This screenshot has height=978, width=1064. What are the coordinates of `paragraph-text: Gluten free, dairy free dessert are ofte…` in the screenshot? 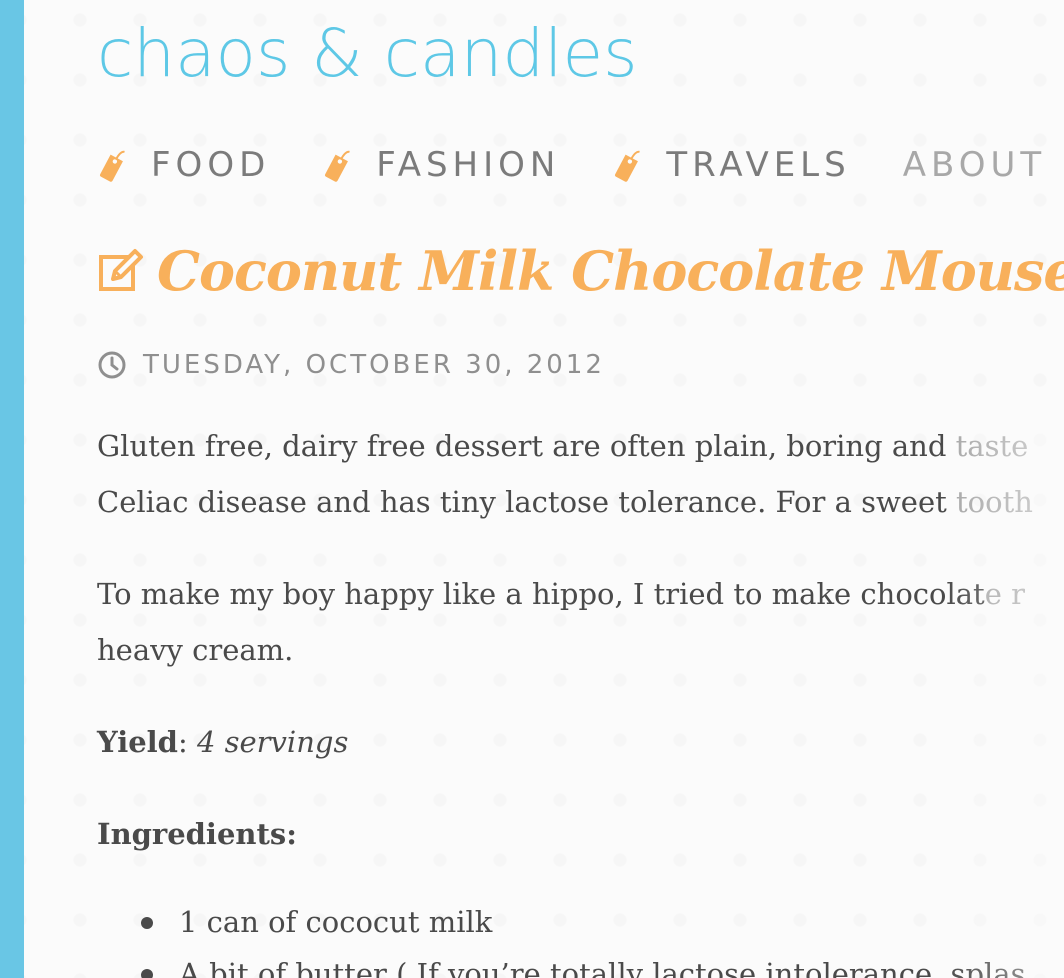 It's located at (526, 446).